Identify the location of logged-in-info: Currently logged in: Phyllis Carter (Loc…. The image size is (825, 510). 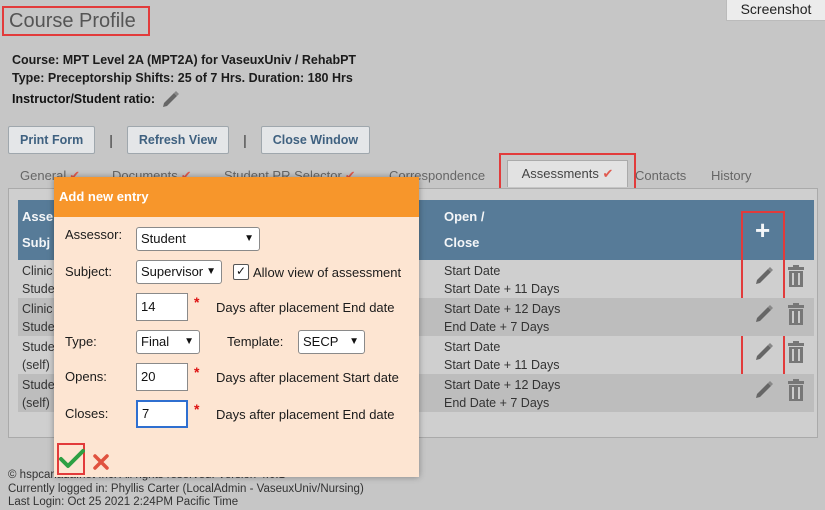
(186, 488).